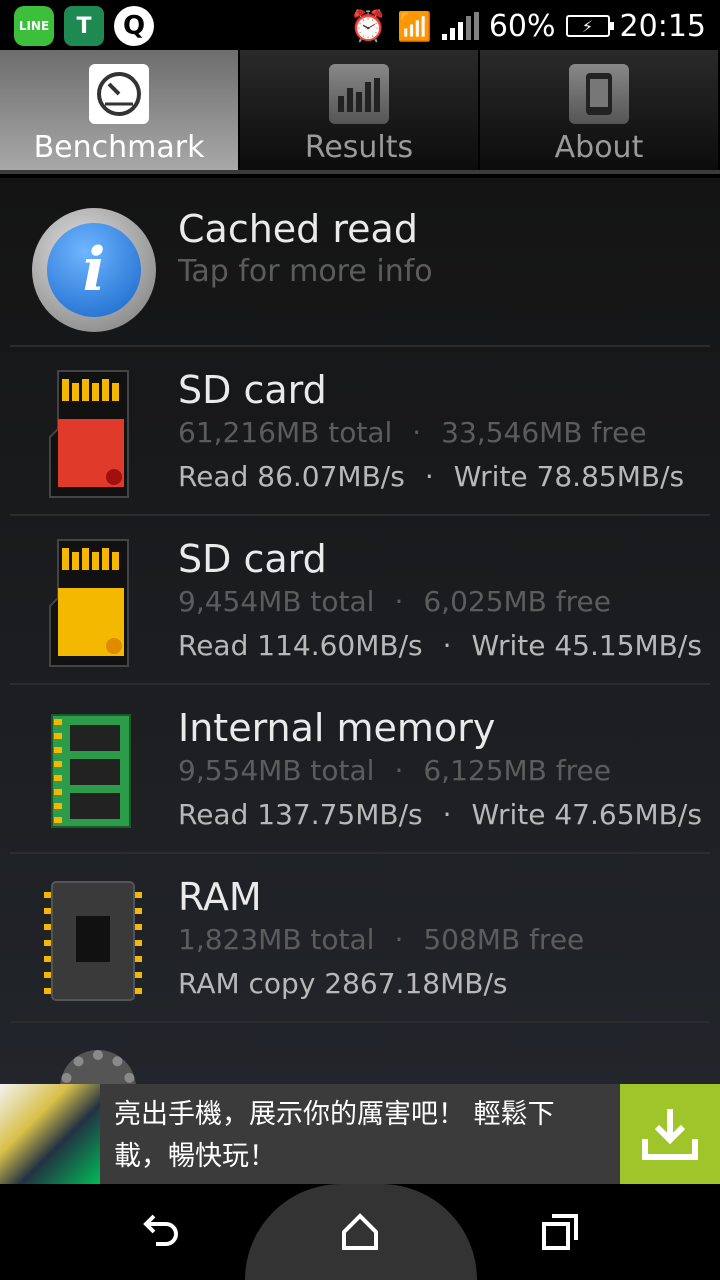 This screenshot has width=720, height=1280. What do you see at coordinates (91, 771) in the screenshot?
I see `memory-chip-icon` at bounding box center [91, 771].